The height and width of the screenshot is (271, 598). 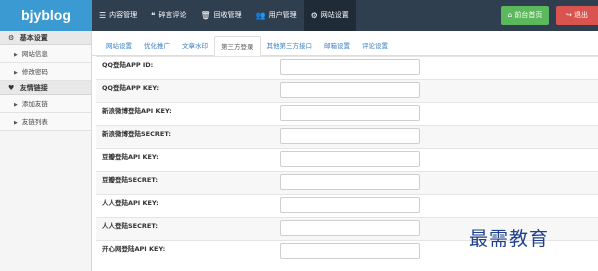 What do you see at coordinates (130, 203) in the screenshot?
I see `field-label: 人人登陆API KEY:` at bounding box center [130, 203].